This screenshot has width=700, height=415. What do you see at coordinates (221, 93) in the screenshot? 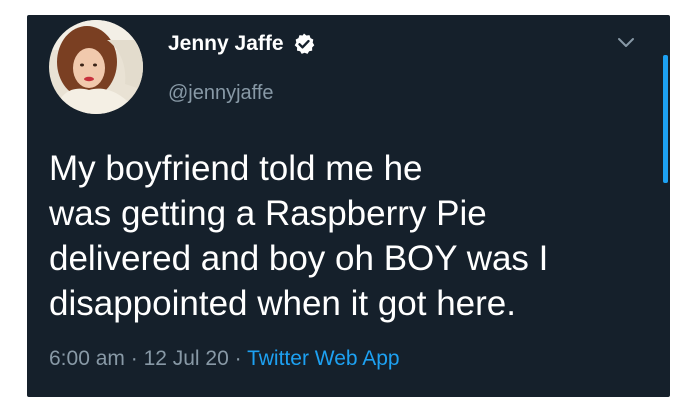
I see `user-handle: @jennyjaffe` at bounding box center [221, 93].